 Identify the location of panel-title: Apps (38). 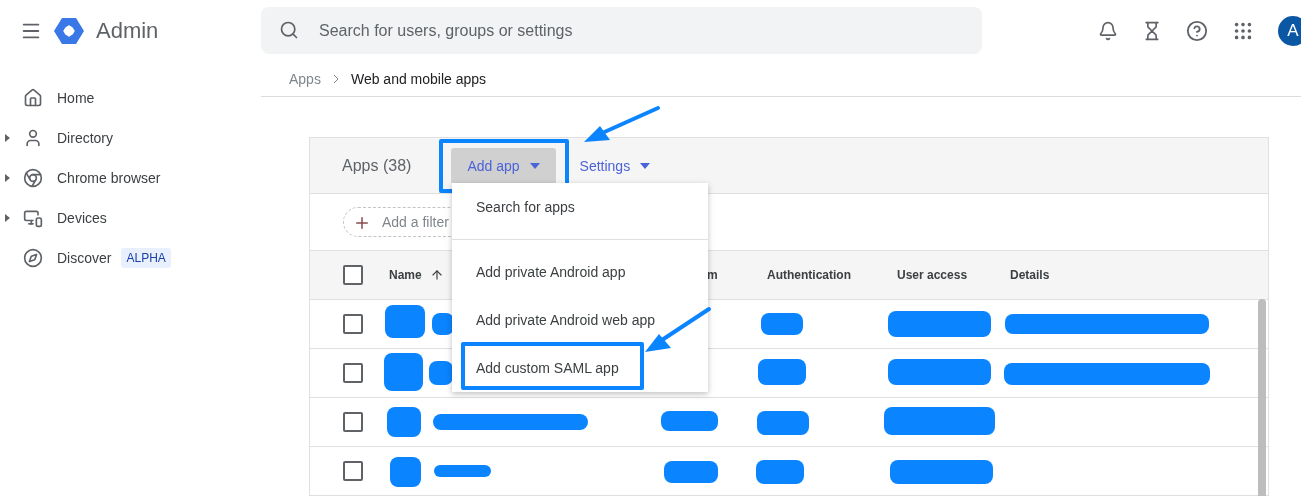
(377, 165).